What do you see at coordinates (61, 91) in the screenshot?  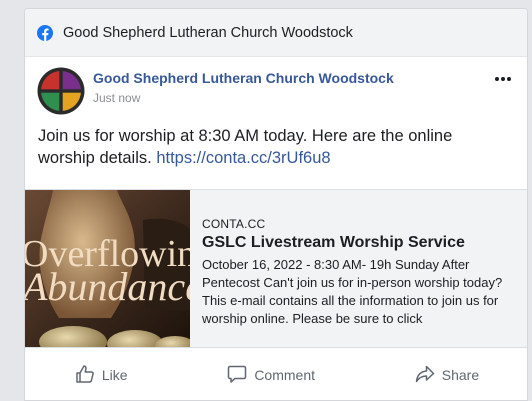 I see `avatar` at bounding box center [61, 91].